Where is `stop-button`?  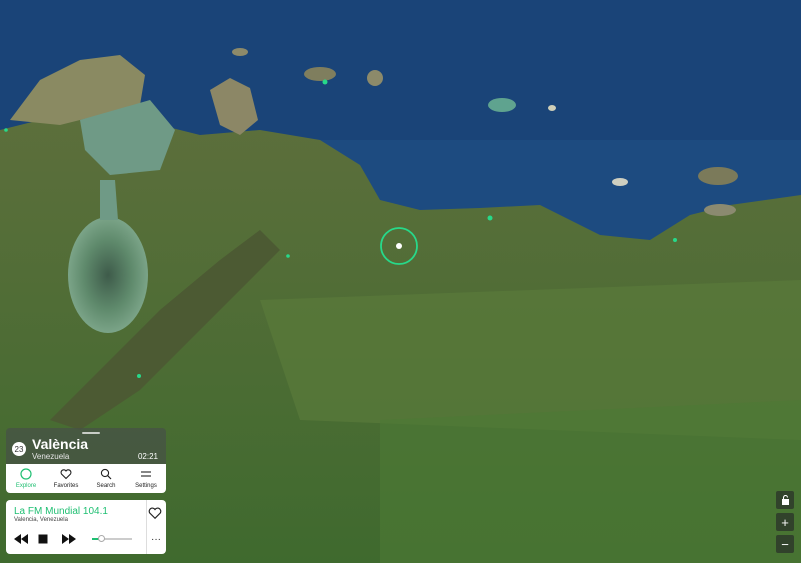
stop-button is located at coordinates (43, 539).